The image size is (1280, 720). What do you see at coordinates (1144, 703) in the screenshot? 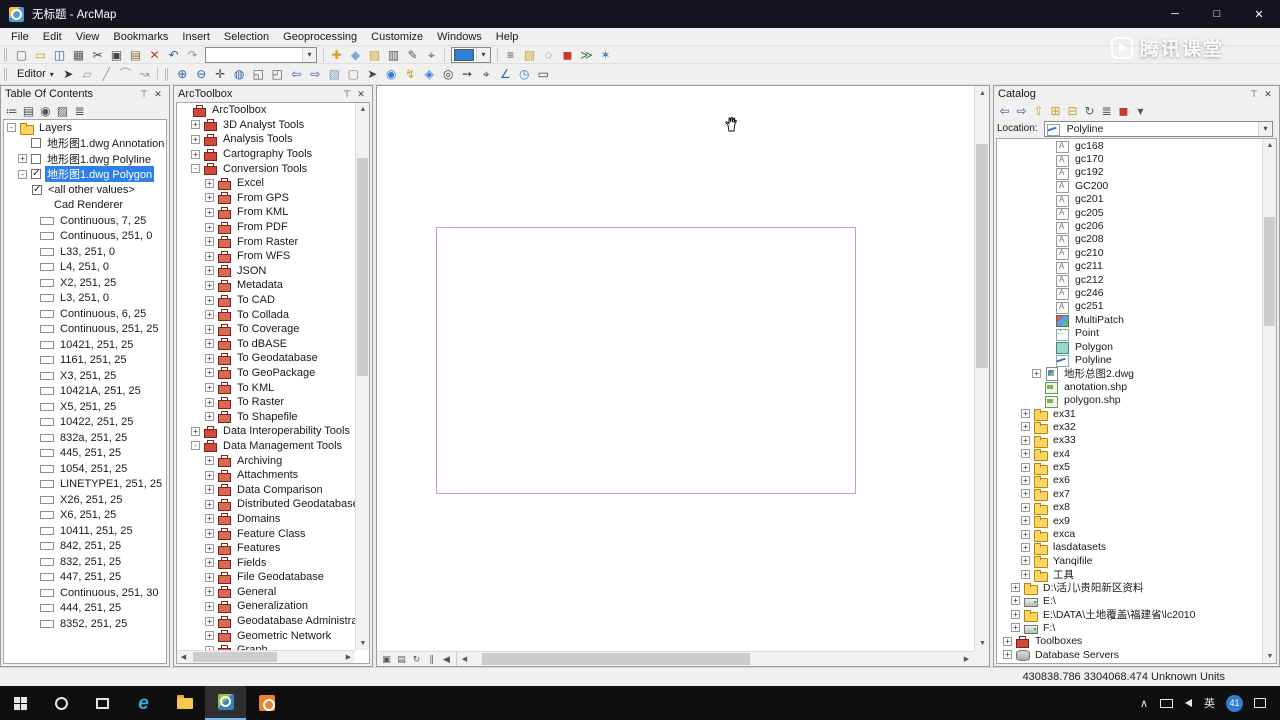
I see `tray-chevron: ∧` at bounding box center [1144, 703].